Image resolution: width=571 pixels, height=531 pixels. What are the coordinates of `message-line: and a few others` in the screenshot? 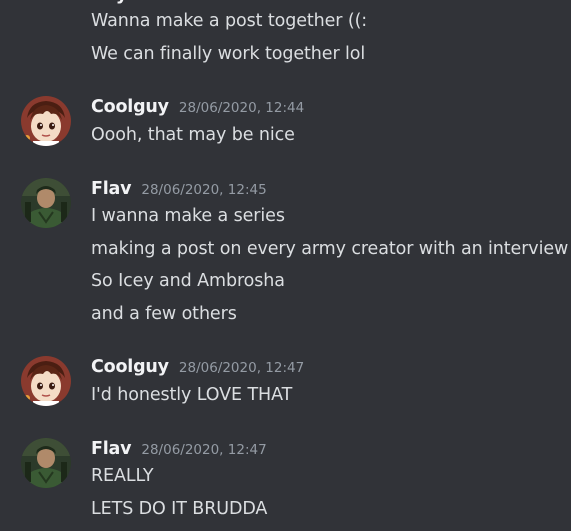 It's located at (164, 314).